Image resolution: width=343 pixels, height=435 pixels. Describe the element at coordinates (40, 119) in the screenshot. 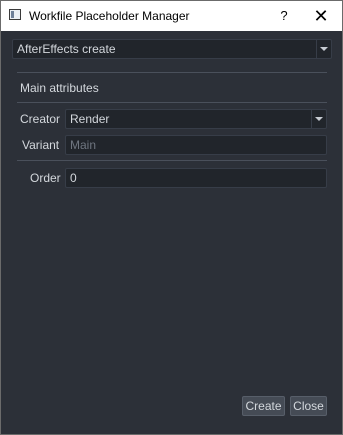

I see `creator-label: Creator` at that location.